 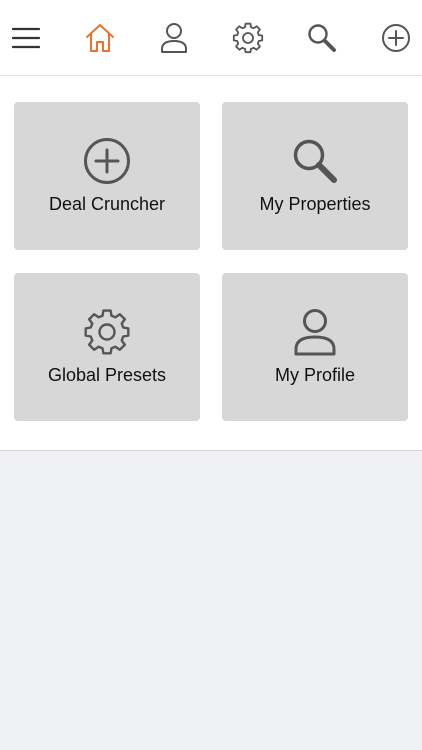 What do you see at coordinates (107, 204) in the screenshot?
I see `tile-label: Deal Cruncher` at bounding box center [107, 204].